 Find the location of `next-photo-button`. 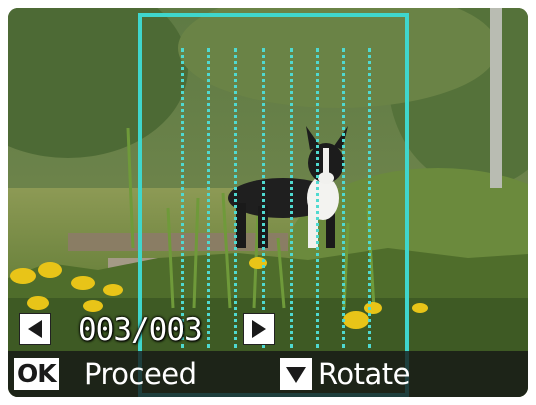

next-photo-button is located at coordinates (259, 329).